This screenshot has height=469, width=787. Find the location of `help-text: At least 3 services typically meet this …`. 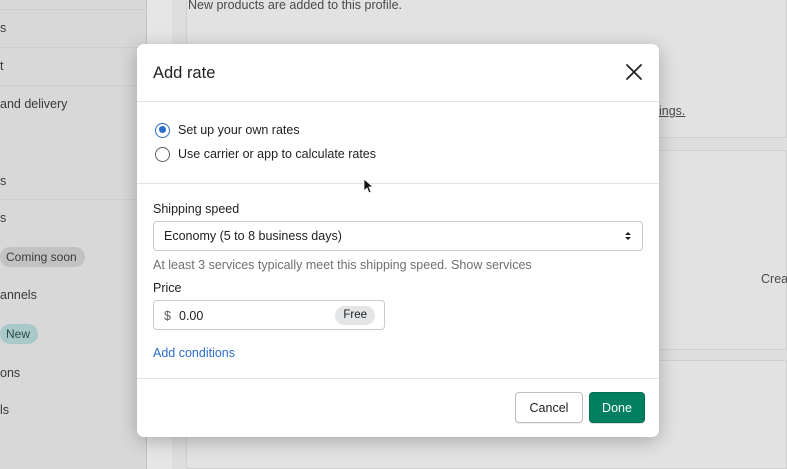

help-text: At least 3 services typically meet this … is located at coordinates (300, 265).